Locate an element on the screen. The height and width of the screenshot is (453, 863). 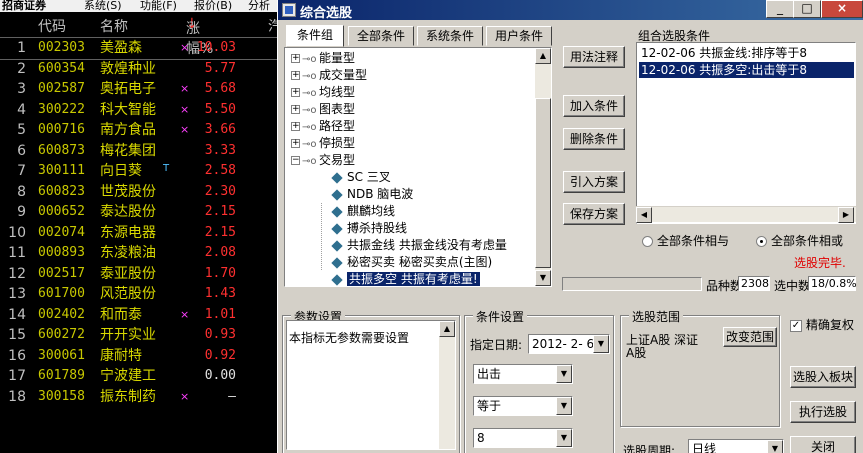
stock-row: 8 600823 世茂股份 2.30 is located at coordinates (140, 192).